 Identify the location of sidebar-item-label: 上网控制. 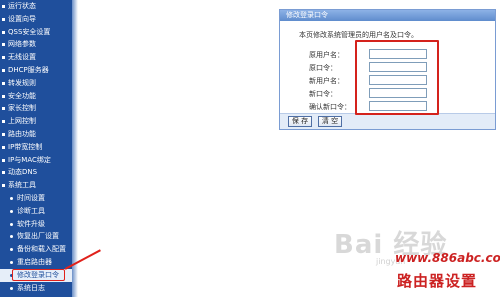
(22, 121).